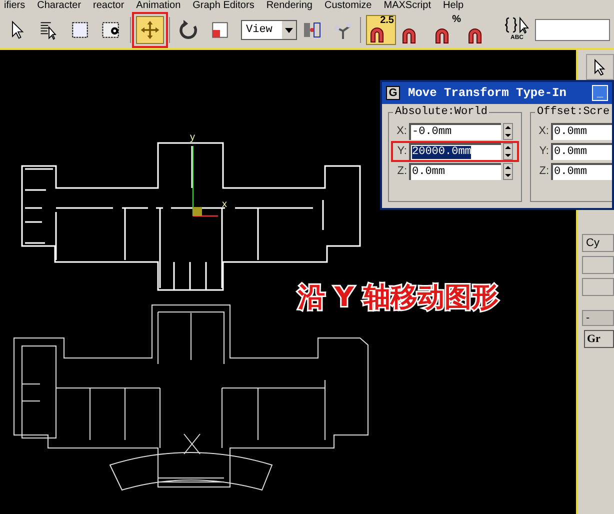 The height and width of the screenshot is (514, 614). What do you see at coordinates (111, 30) in the screenshot?
I see `window-crossing-icon` at bounding box center [111, 30].